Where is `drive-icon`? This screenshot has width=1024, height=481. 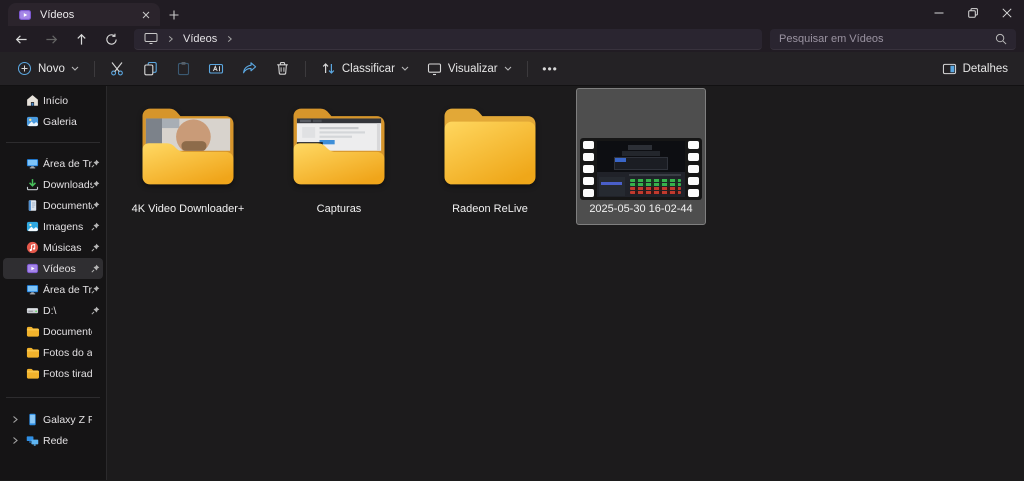 drive-icon is located at coordinates (32, 310).